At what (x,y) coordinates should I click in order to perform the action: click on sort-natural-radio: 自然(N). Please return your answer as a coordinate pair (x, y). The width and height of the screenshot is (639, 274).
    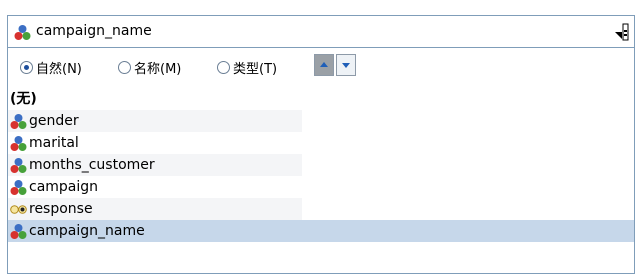
    Looking at the image, I should click on (51, 67).